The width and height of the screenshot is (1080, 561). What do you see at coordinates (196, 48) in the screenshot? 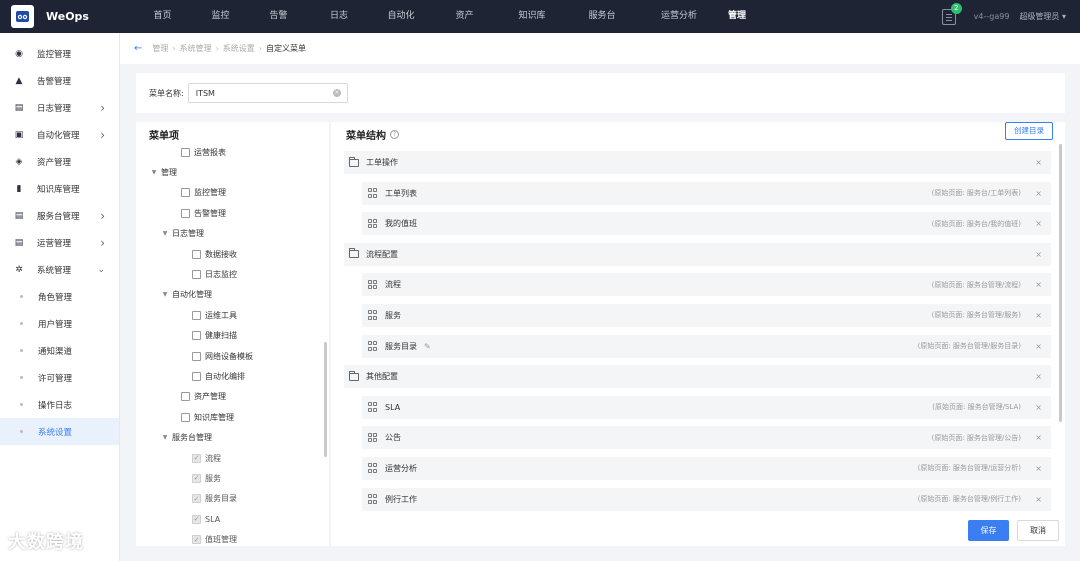
I see `breadcrumb-item: 系统管理` at bounding box center [196, 48].